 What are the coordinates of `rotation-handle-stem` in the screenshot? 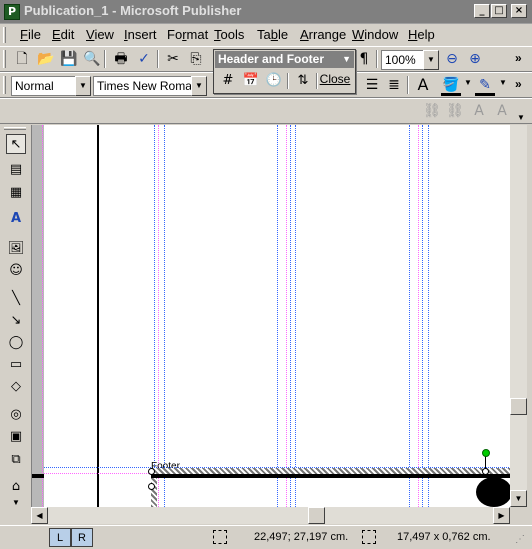 It's located at (485, 462).